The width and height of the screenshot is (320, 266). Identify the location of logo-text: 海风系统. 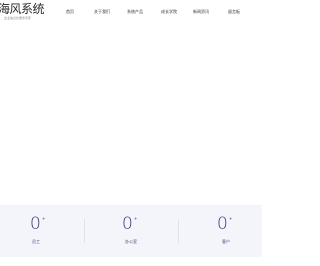
(22, 9).